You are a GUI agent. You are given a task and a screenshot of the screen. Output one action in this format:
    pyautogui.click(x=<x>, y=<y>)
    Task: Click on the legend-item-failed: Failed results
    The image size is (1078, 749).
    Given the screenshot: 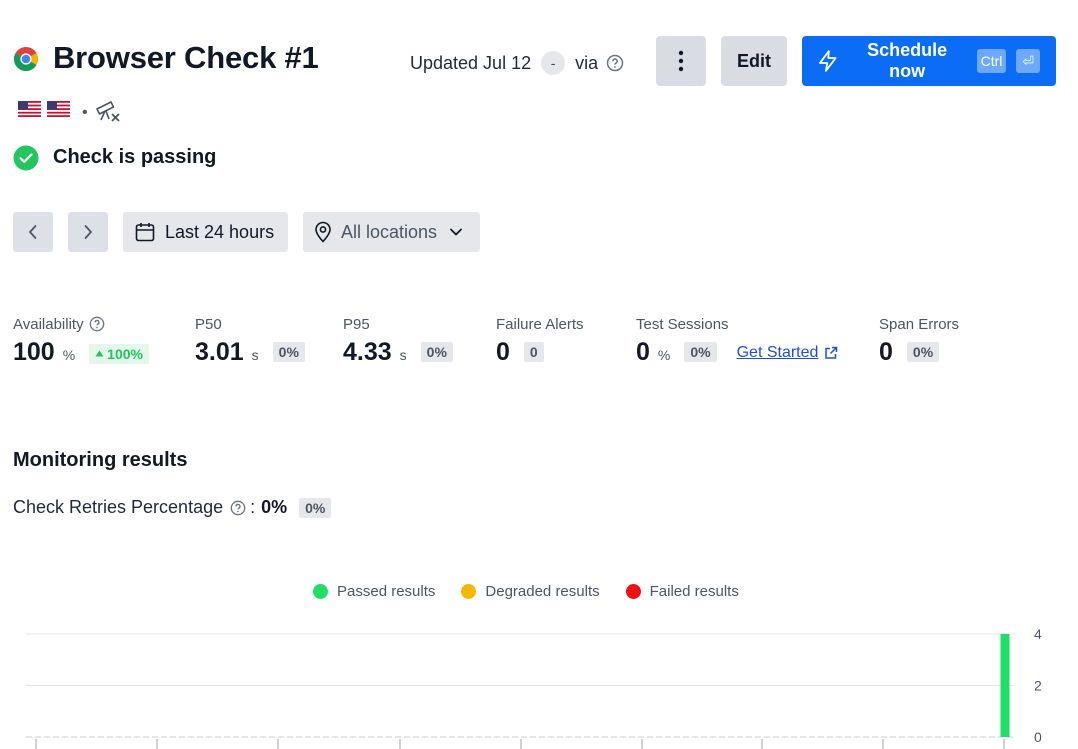 What is the action you would take?
    pyautogui.click(x=682, y=591)
    